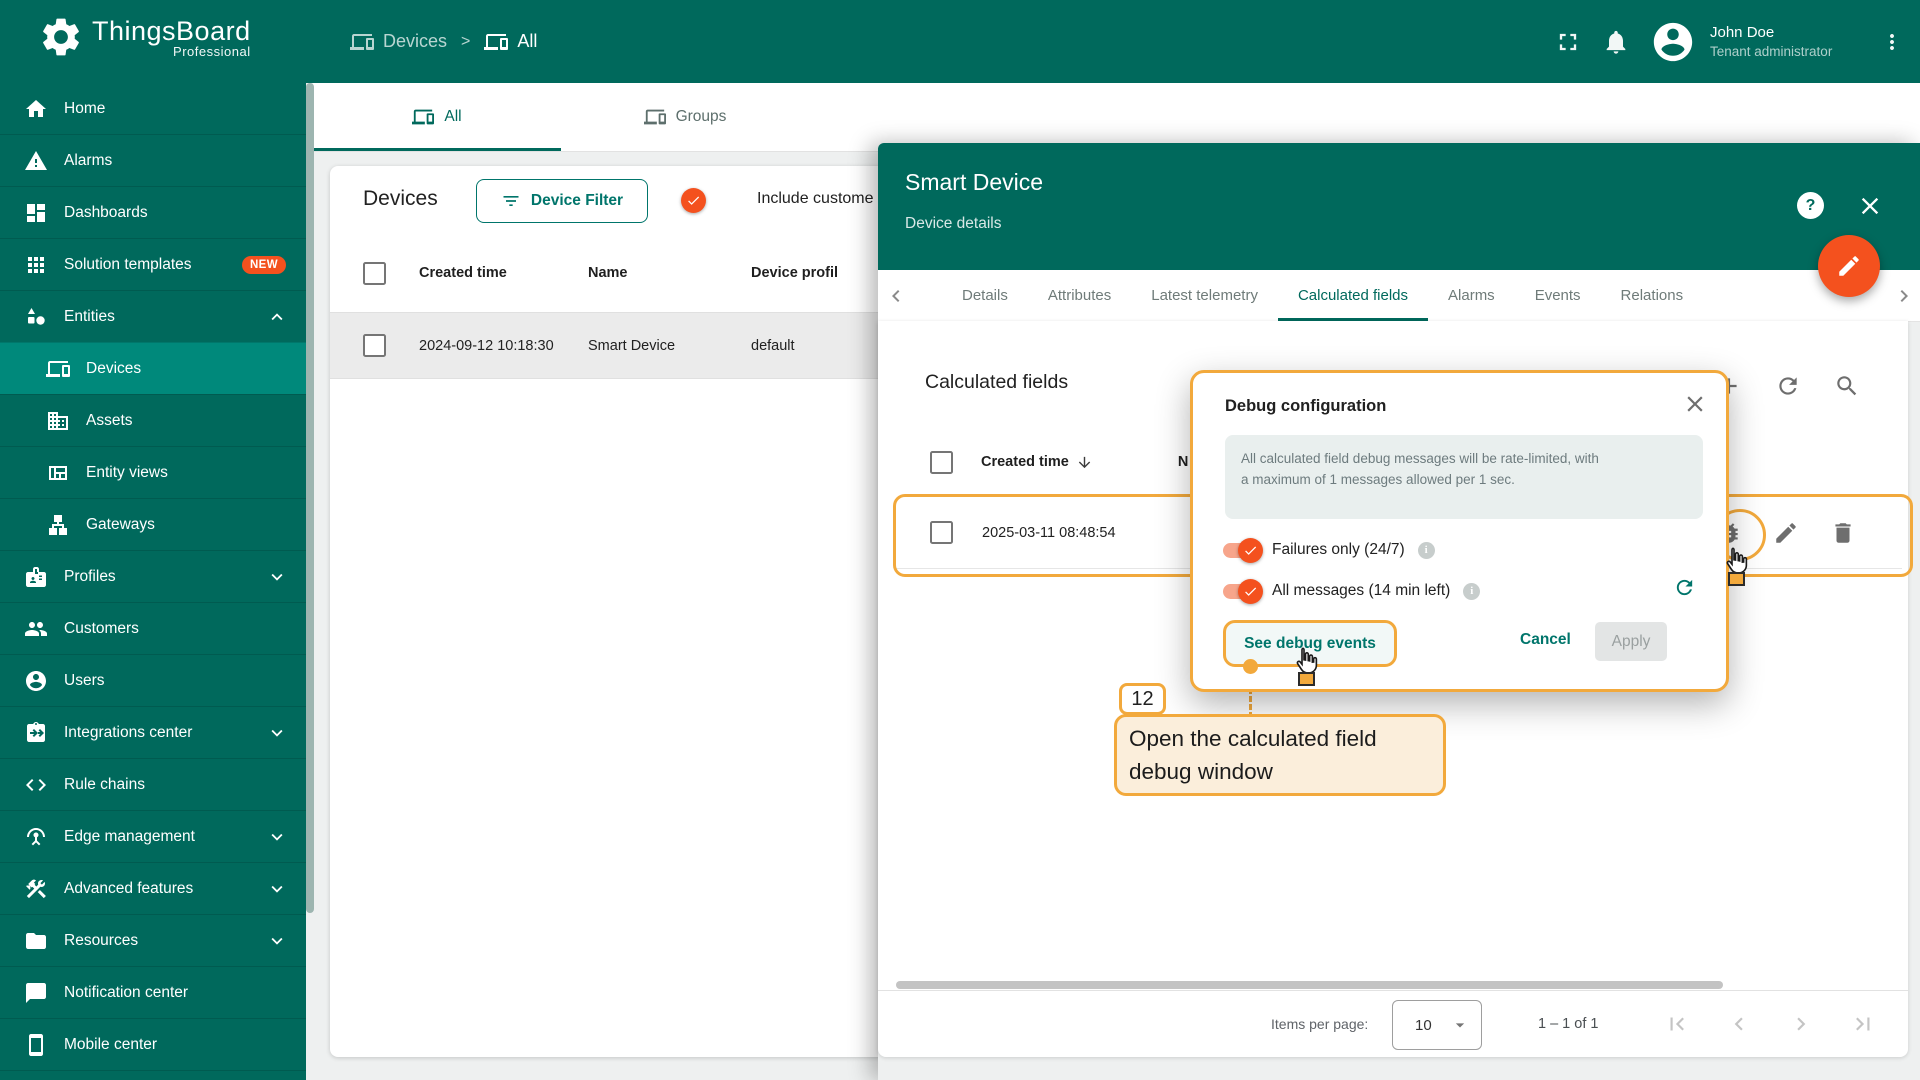  Describe the element at coordinates (153, 108) in the screenshot. I see `sidebar-item-home: Home` at that location.